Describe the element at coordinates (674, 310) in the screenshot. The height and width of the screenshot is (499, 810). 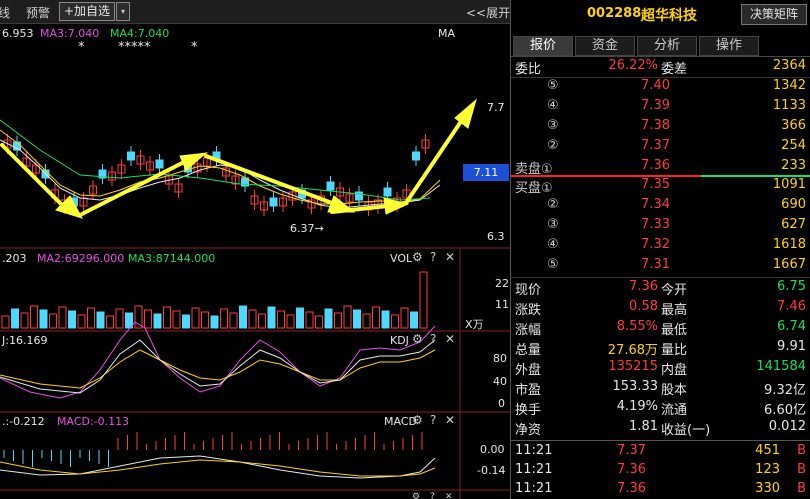
I see `stat-label: 最高` at that location.